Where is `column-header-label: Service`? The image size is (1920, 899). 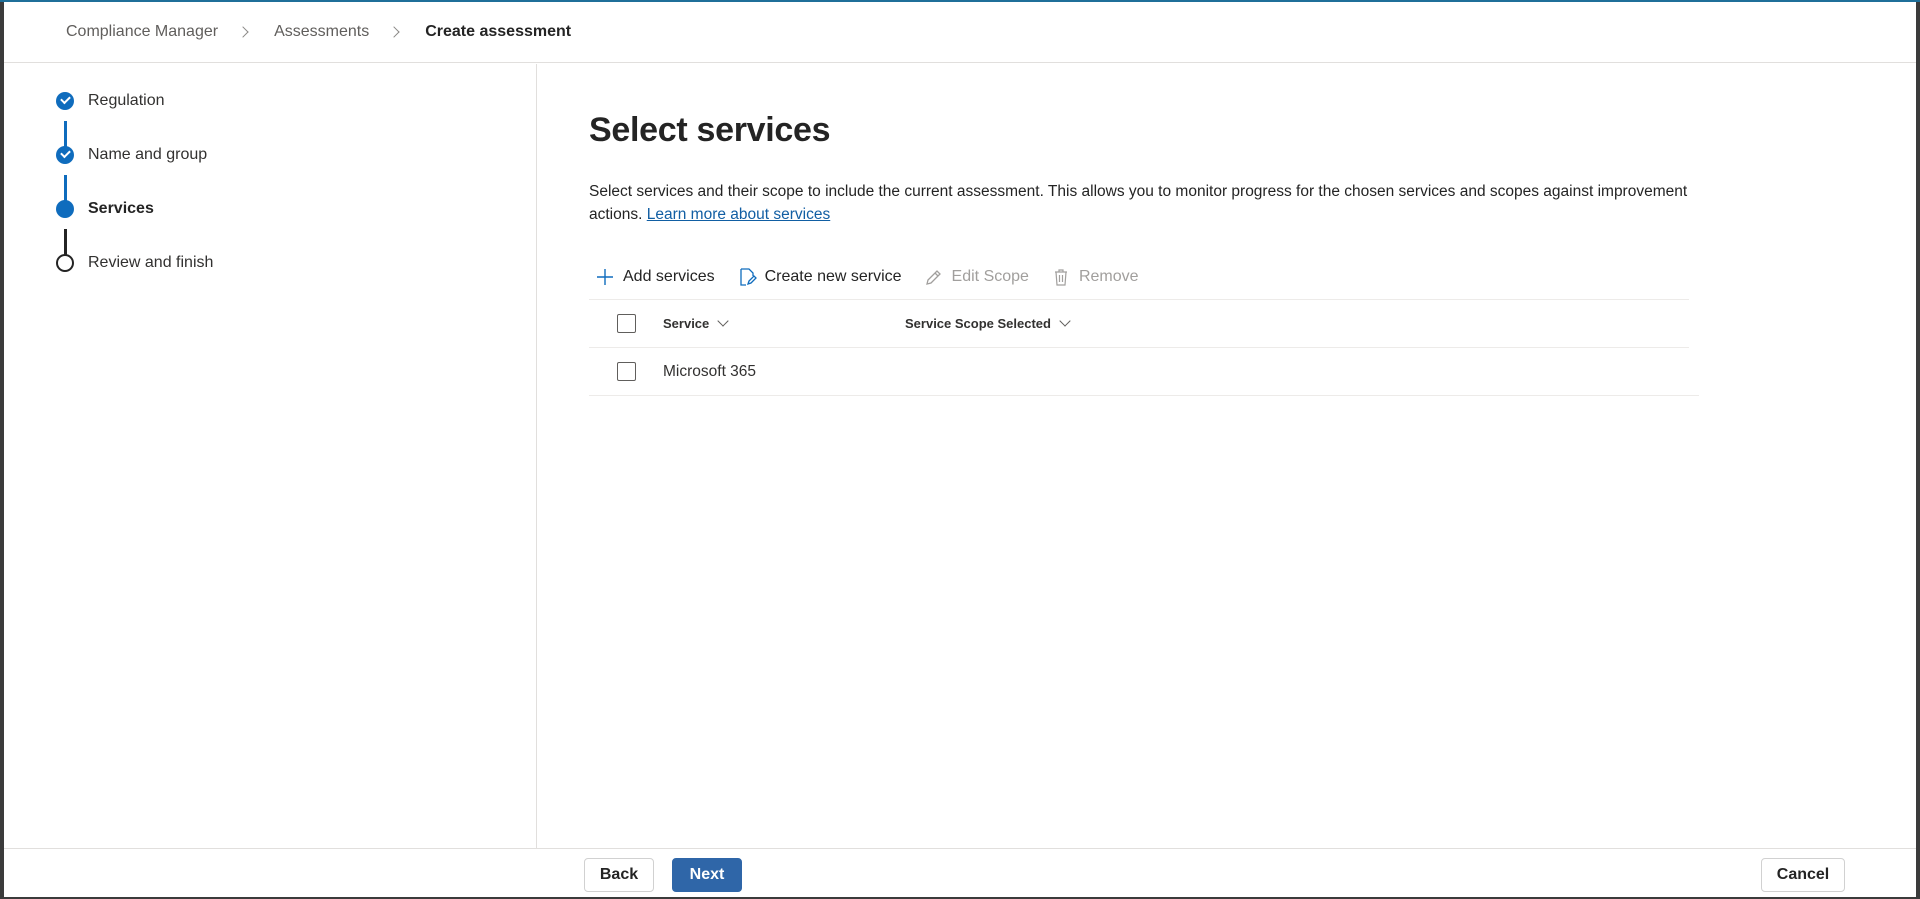 column-header-label: Service is located at coordinates (686, 323).